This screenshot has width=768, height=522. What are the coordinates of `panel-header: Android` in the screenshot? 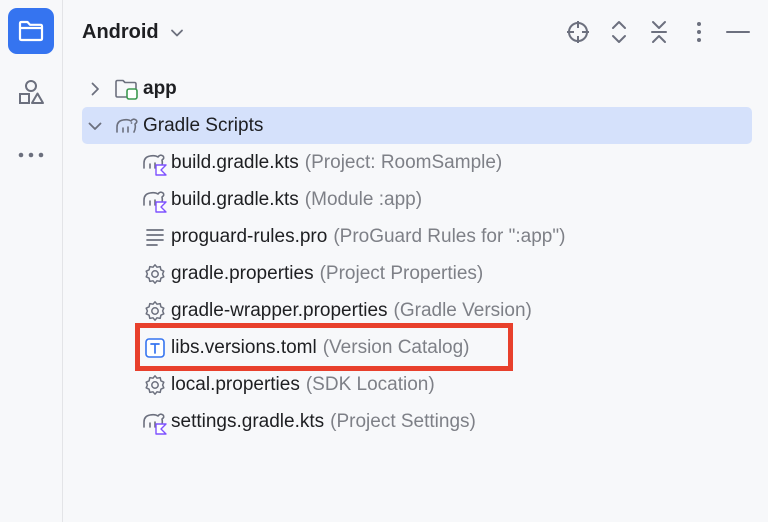 It's located at (415, 31).